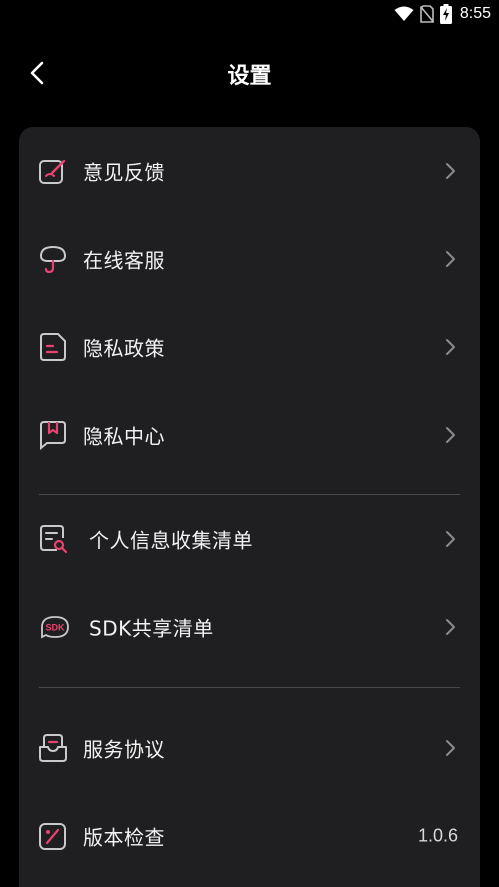 This screenshot has height=887, width=499. What do you see at coordinates (249, 347) in the screenshot?
I see `settings-item-privacy-policy: 隐私政策` at bounding box center [249, 347].